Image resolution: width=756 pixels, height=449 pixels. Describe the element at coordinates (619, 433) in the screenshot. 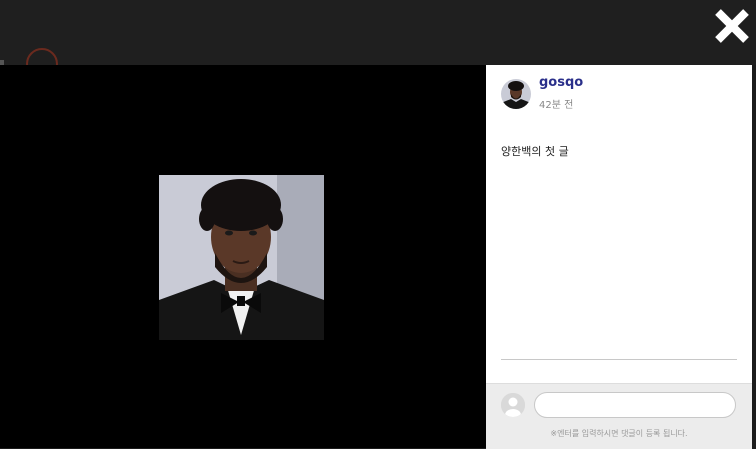

I see `comment-hint: ※엔터를 입력하시면 댓글이 등록 됩니다.` at that location.